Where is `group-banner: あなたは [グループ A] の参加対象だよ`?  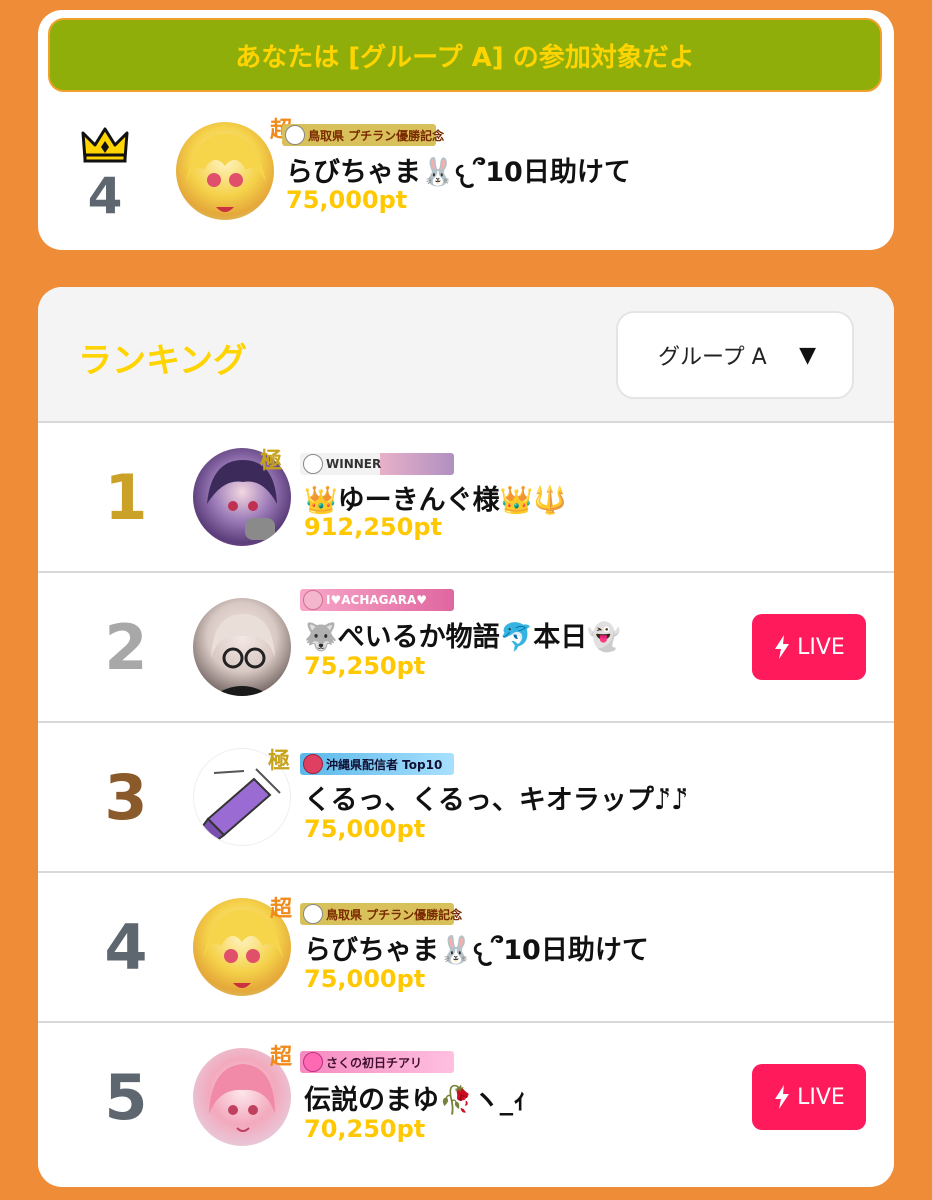 group-banner: あなたは [グループ A] の参加対象だよ is located at coordinates (465, 55).